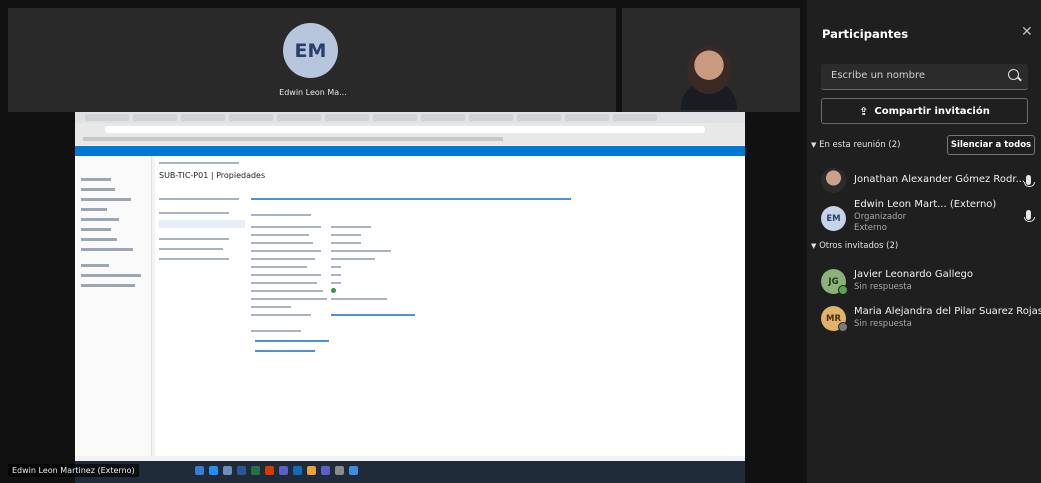 The image size is (1041, 483). I want to click on participant-name: Edwin Leon Mart... (Externo), so click(925, 204).